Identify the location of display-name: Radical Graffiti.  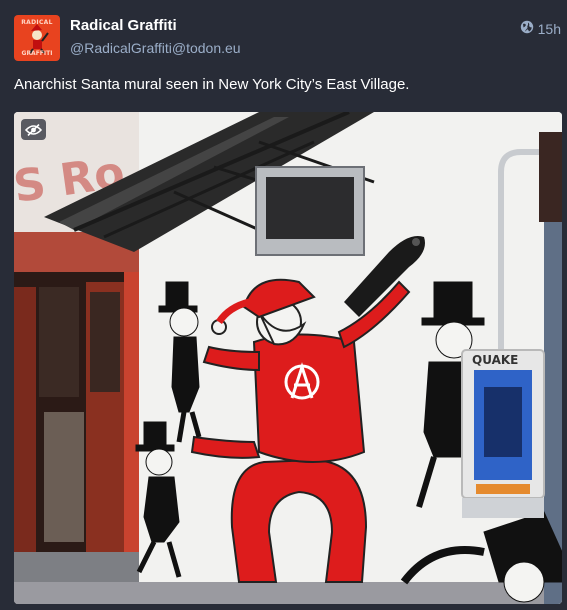
(123, 25).